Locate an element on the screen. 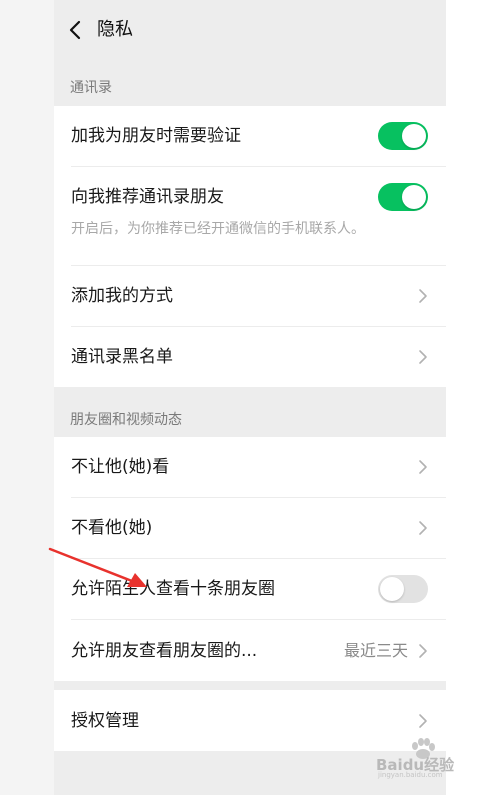  row-strangers-view-ten-posts: 允许陌生人查看十条朋友圈 is located at coordinates (250, 589).